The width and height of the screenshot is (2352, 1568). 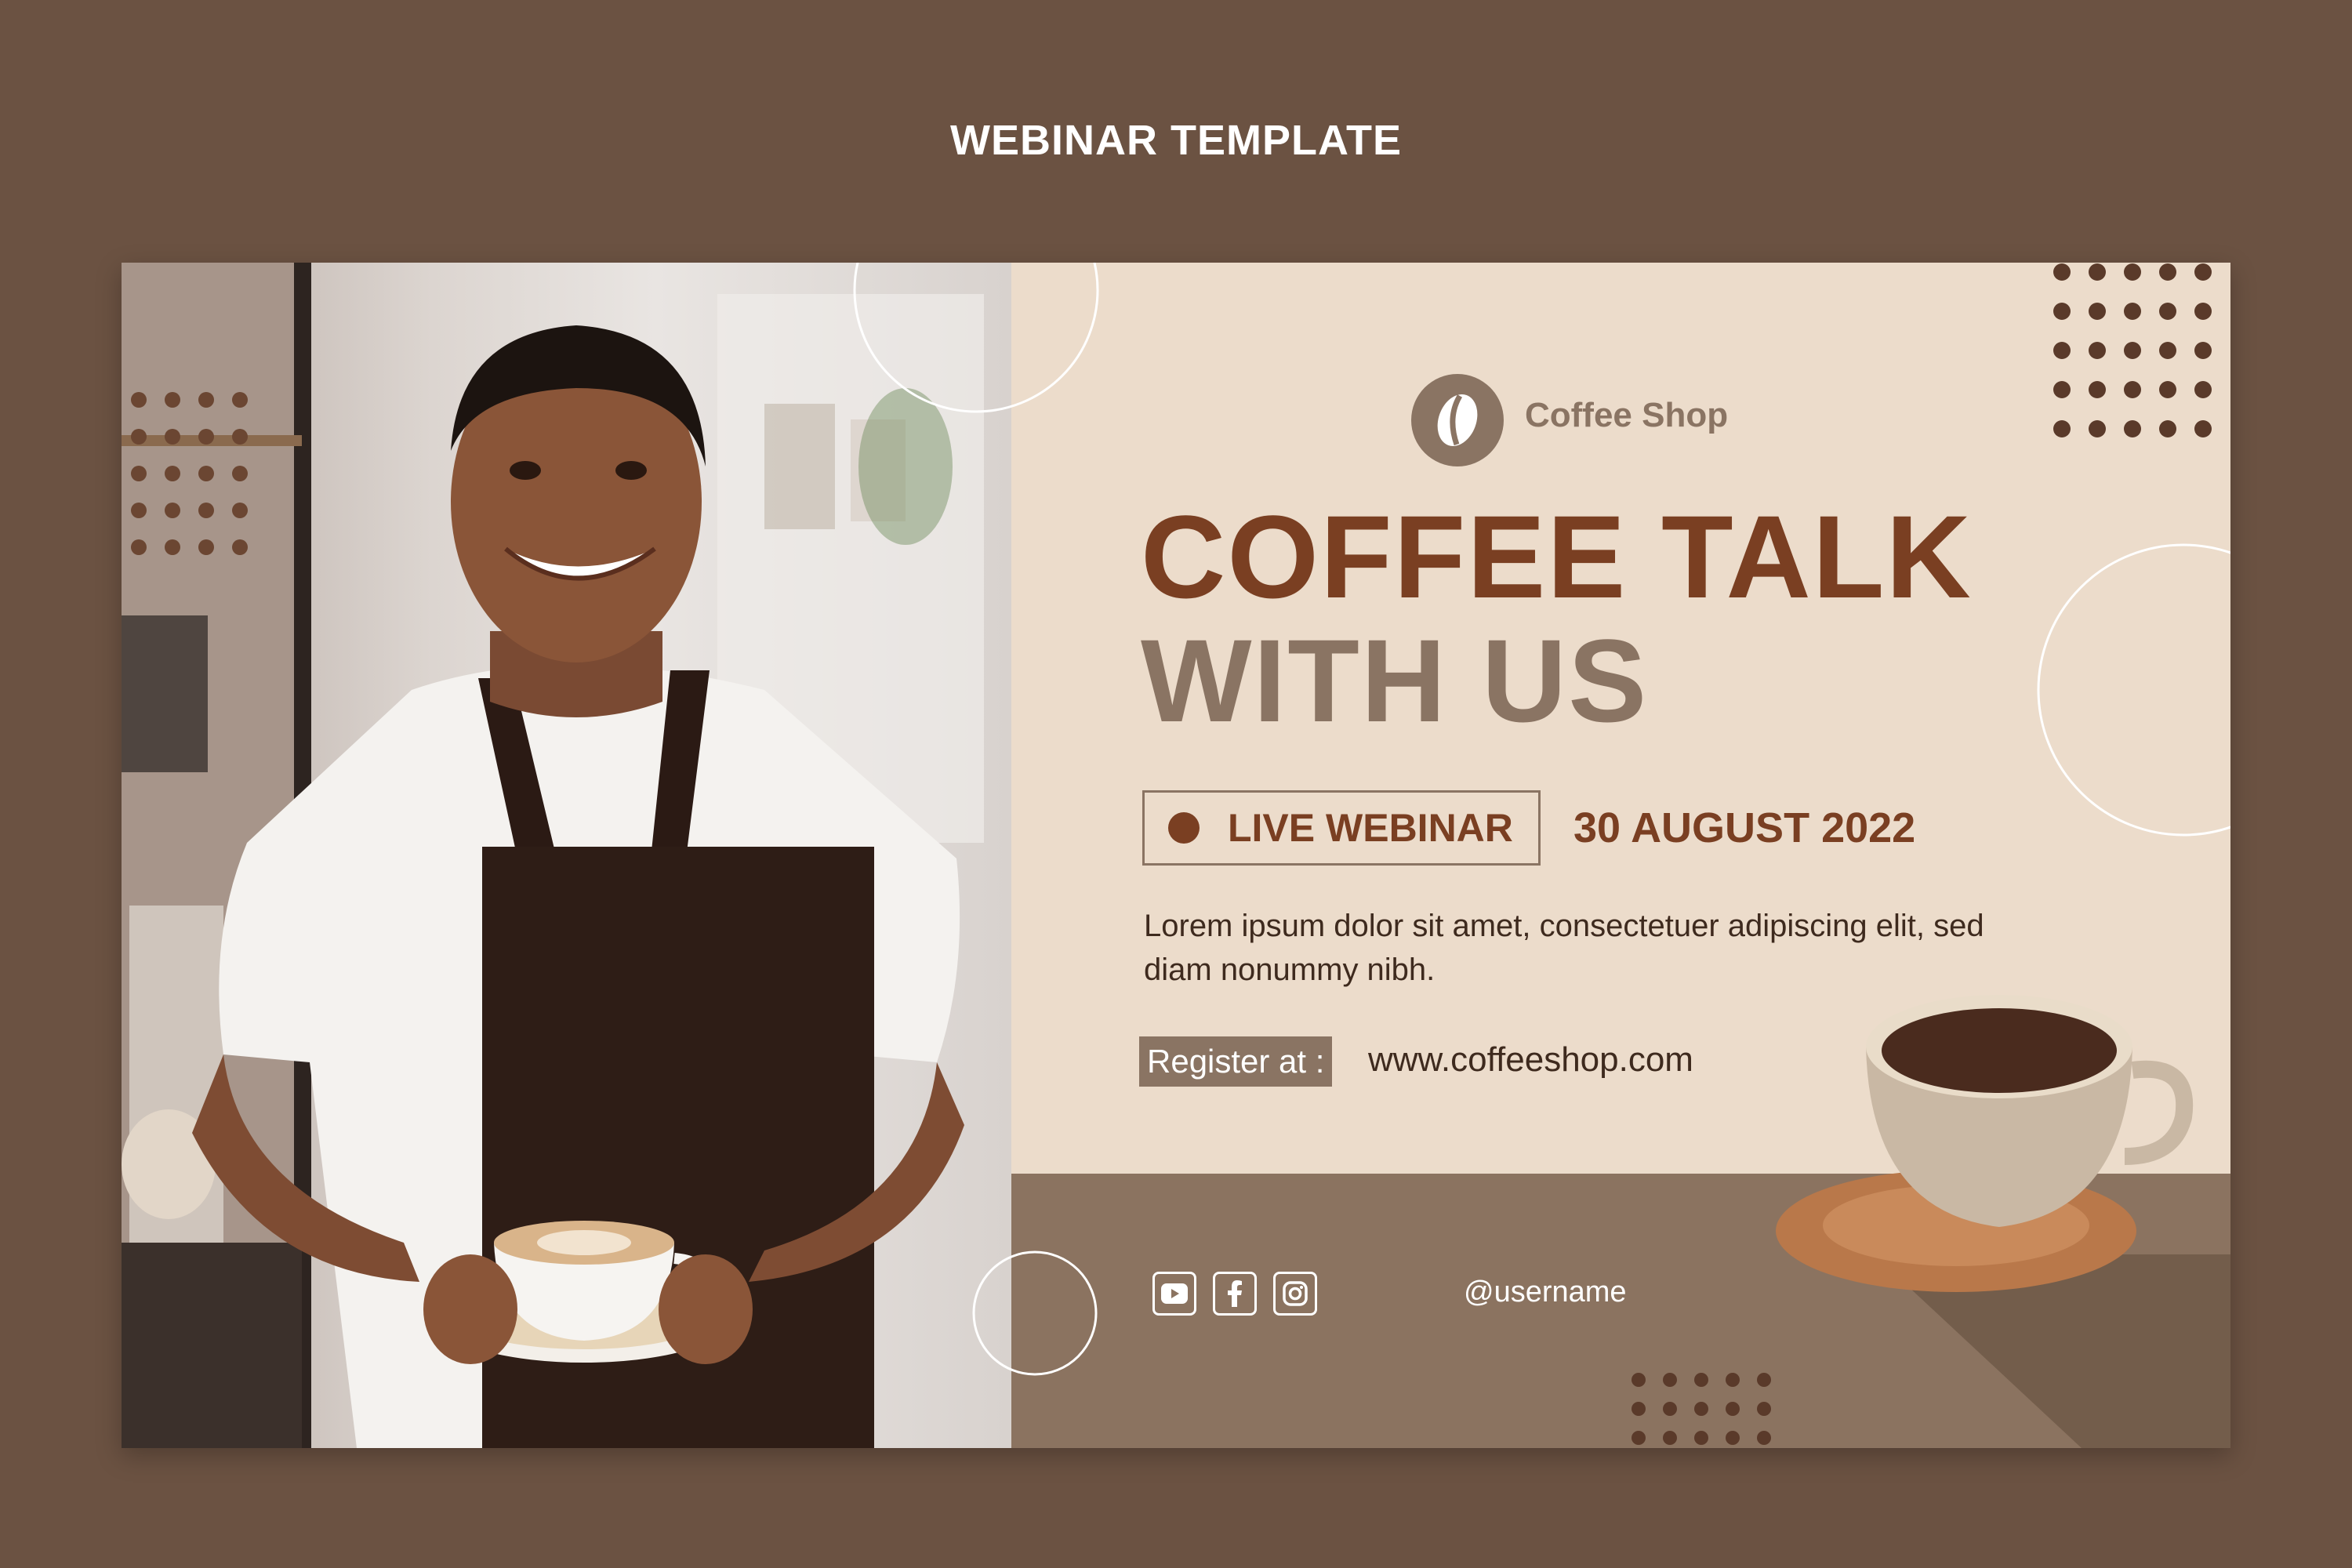 What do you see at coordinates (1236, 1061) in the screenshot?
I see `register-label: Register at :` at bounding box center [1236, 1061].